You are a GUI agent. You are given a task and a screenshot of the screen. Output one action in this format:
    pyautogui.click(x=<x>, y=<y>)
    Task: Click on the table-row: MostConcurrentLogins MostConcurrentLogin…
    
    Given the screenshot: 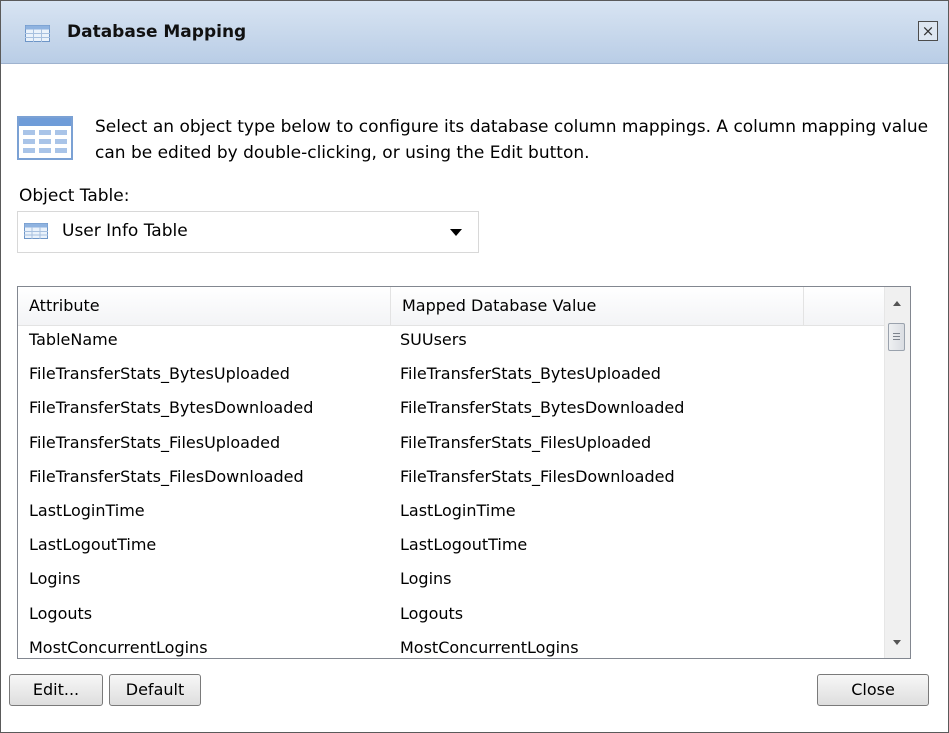 What is the action you would take?
    pyautogui.click(x=451, y=646)
    